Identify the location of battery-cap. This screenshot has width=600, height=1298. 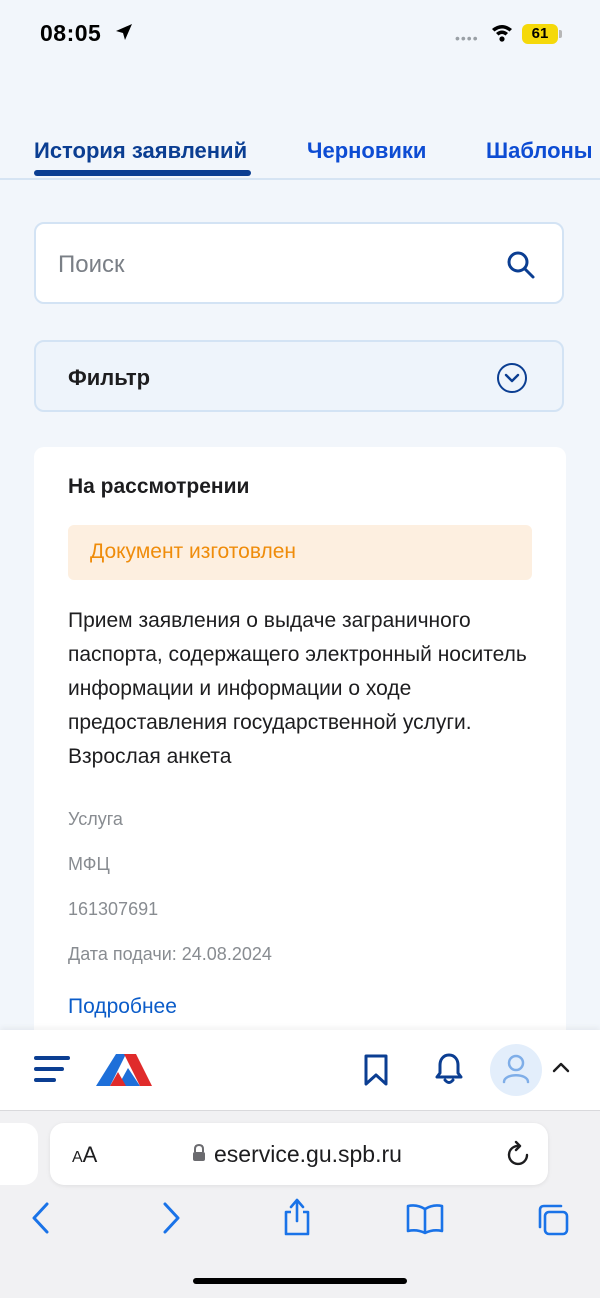
(560, 34).